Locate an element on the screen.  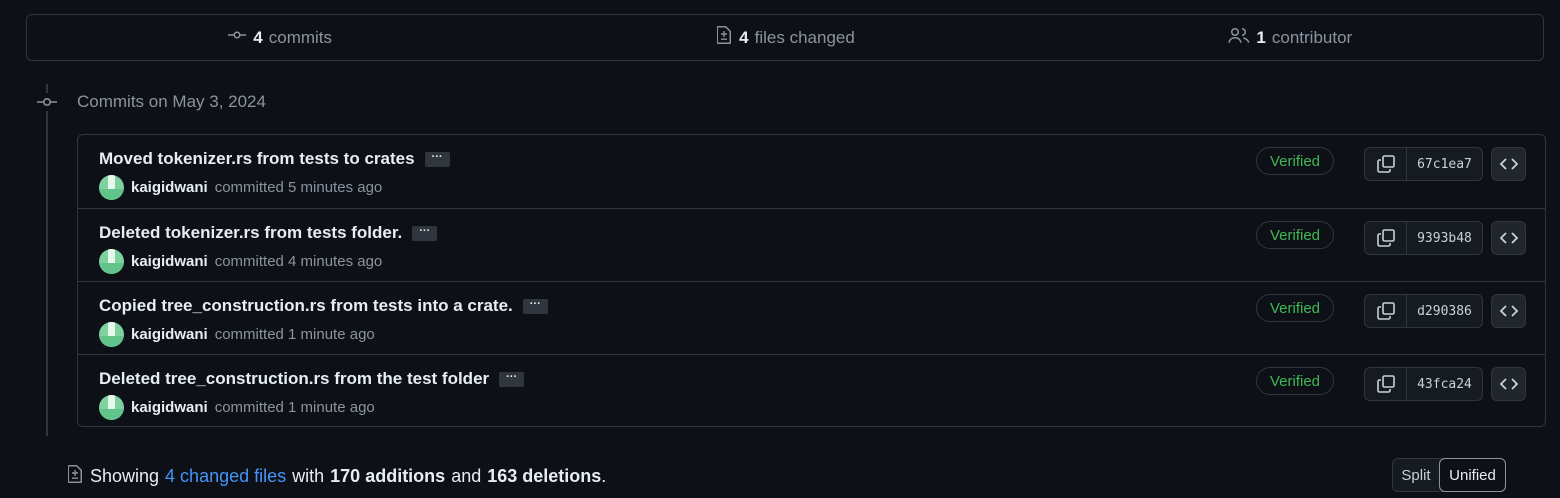
sha-group: 67c1ea7 is located at coordinates (1423, 164).